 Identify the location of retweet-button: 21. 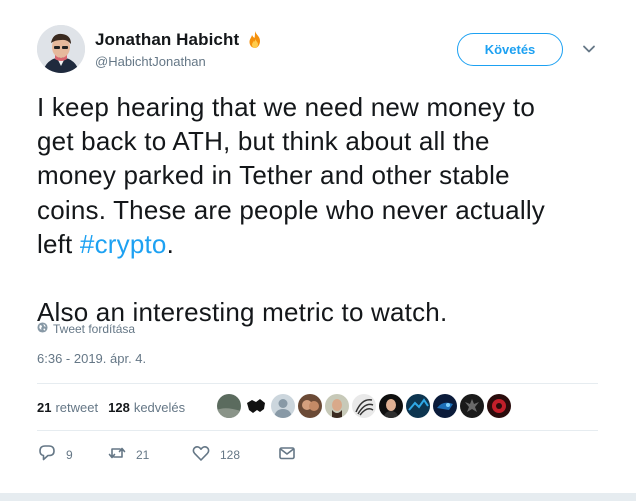
(149, 454).